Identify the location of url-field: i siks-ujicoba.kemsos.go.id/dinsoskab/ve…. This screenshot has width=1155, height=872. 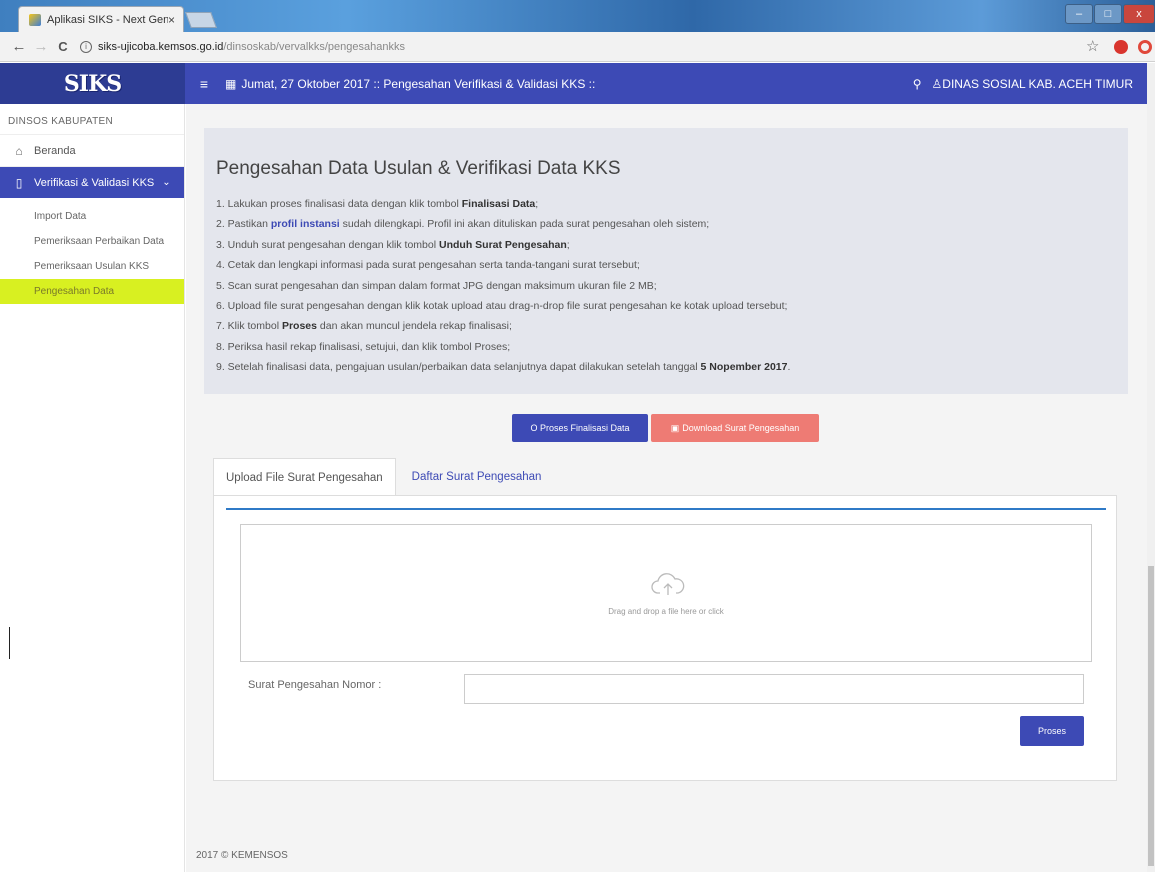
(580, 47).